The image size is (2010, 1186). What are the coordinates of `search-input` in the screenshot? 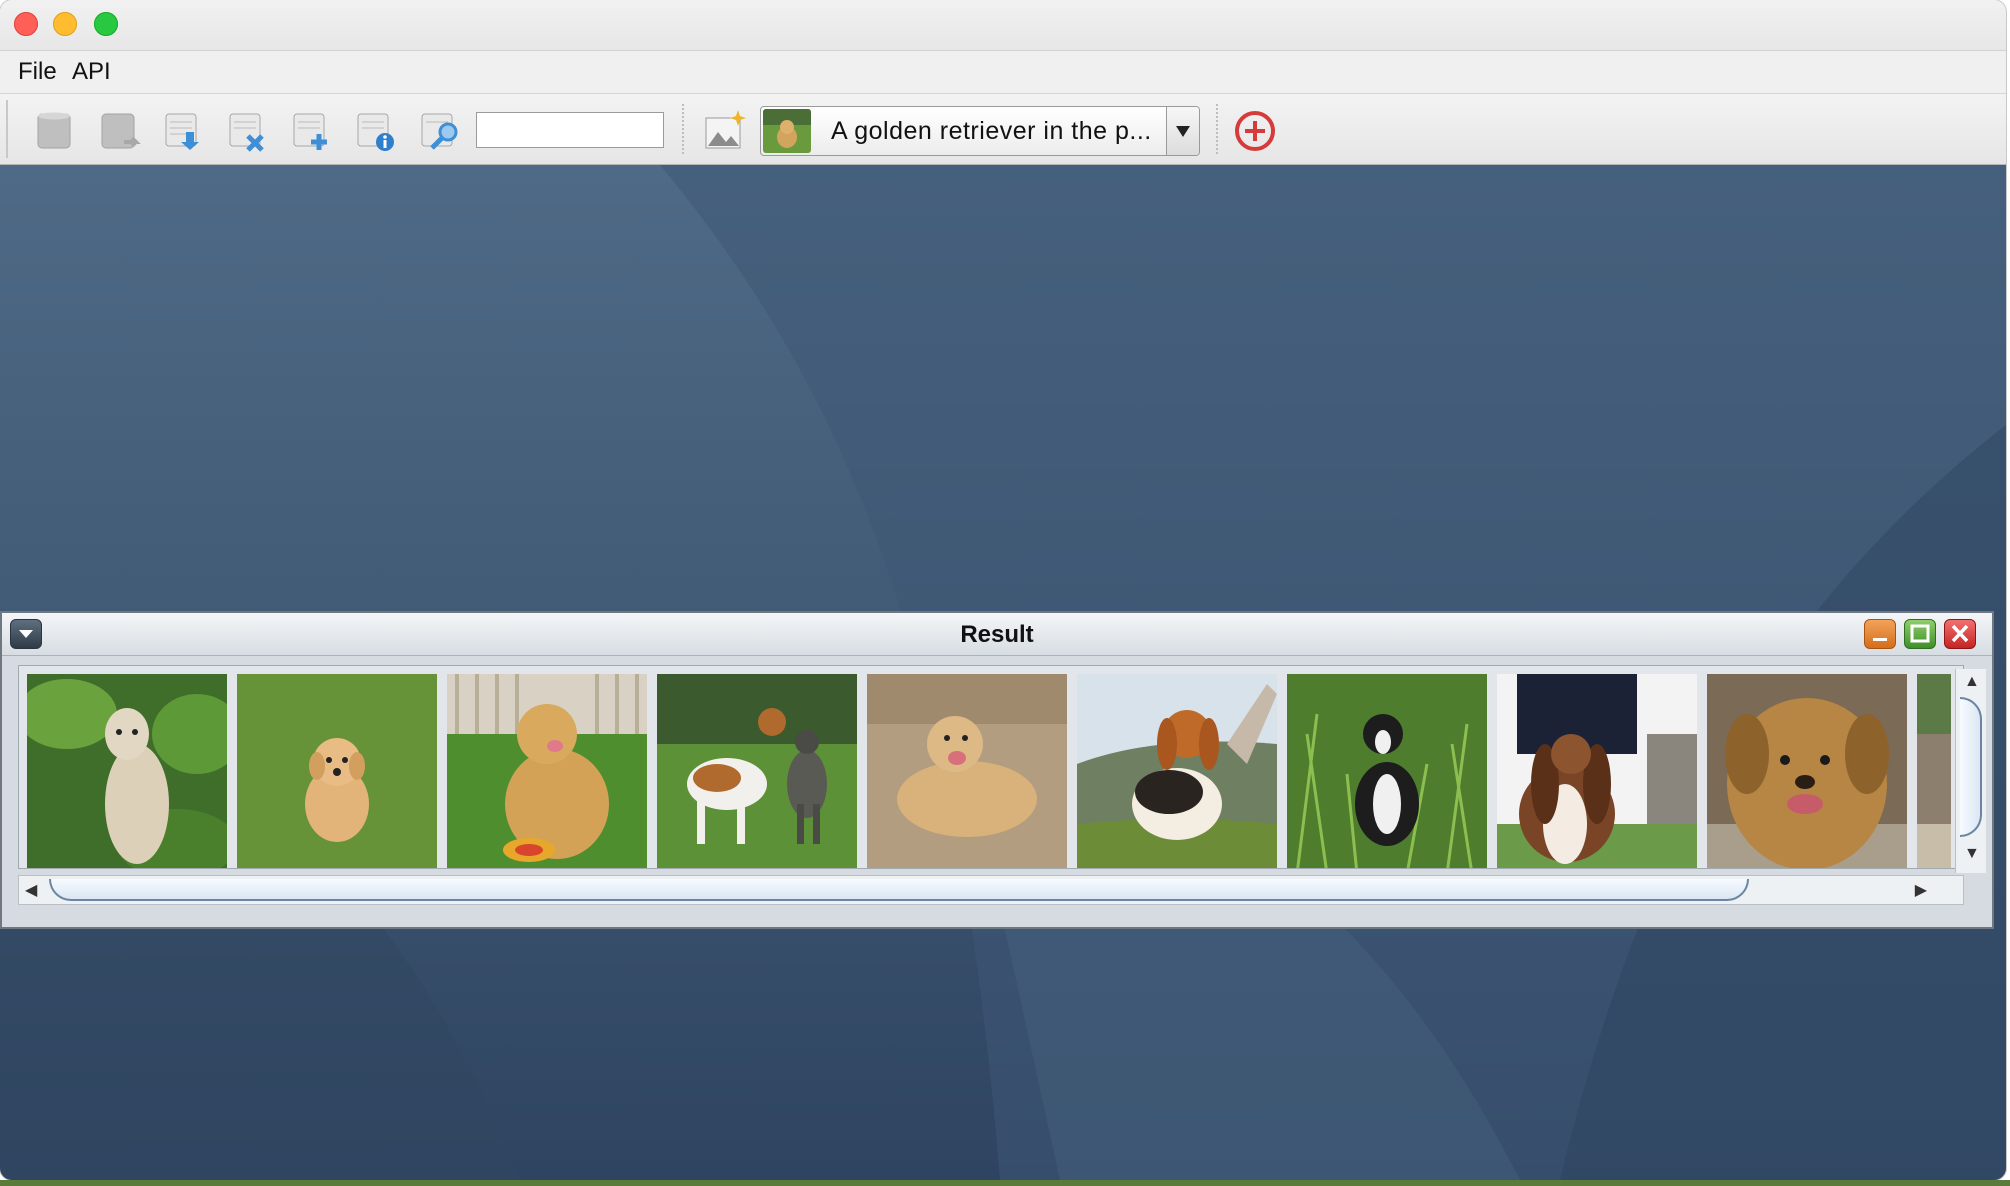 It's located at (570, 130).